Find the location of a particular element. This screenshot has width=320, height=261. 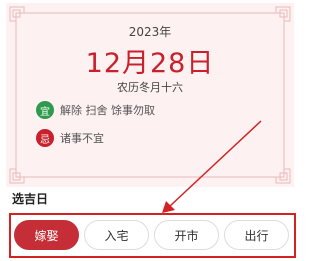

yi-text: 解除 扫舍 馀事勿取 is located at coordinates (107, 110).